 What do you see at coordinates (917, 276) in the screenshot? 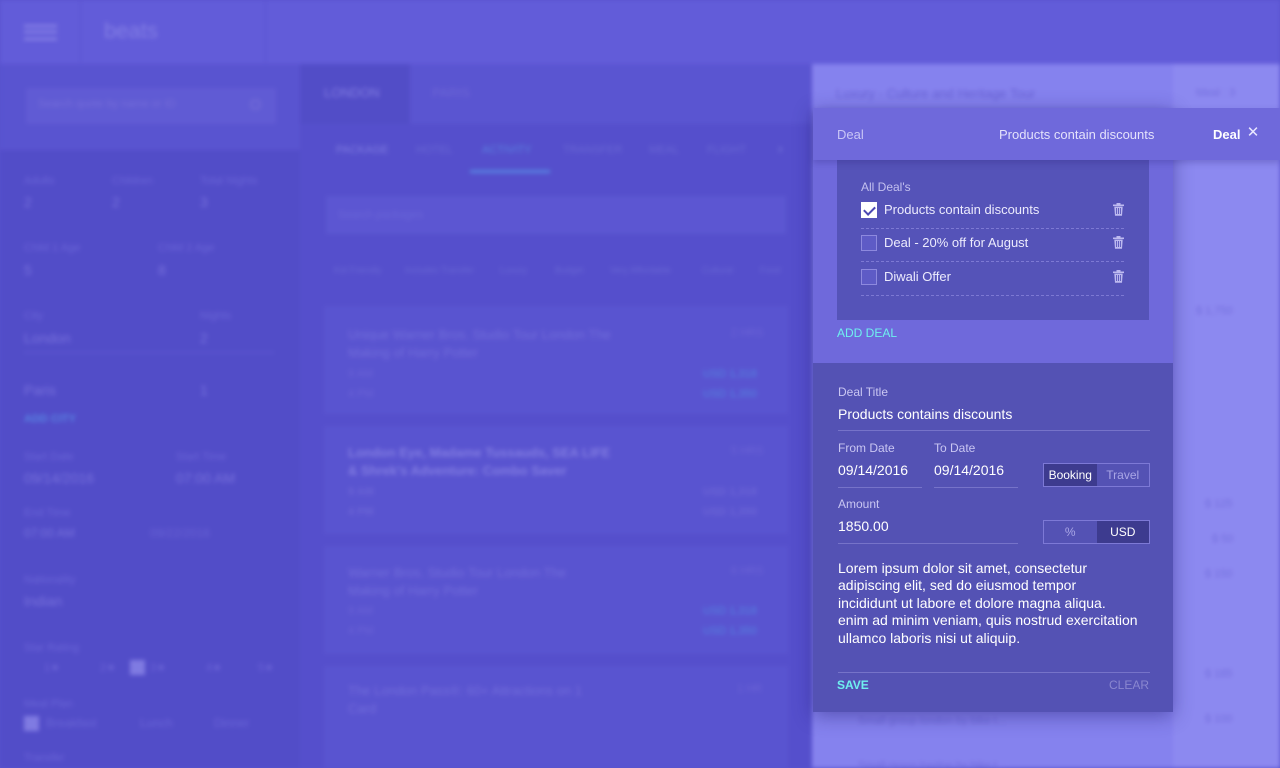
I see `deal-label: Diwali Offer` at bounding box center [917, 276].